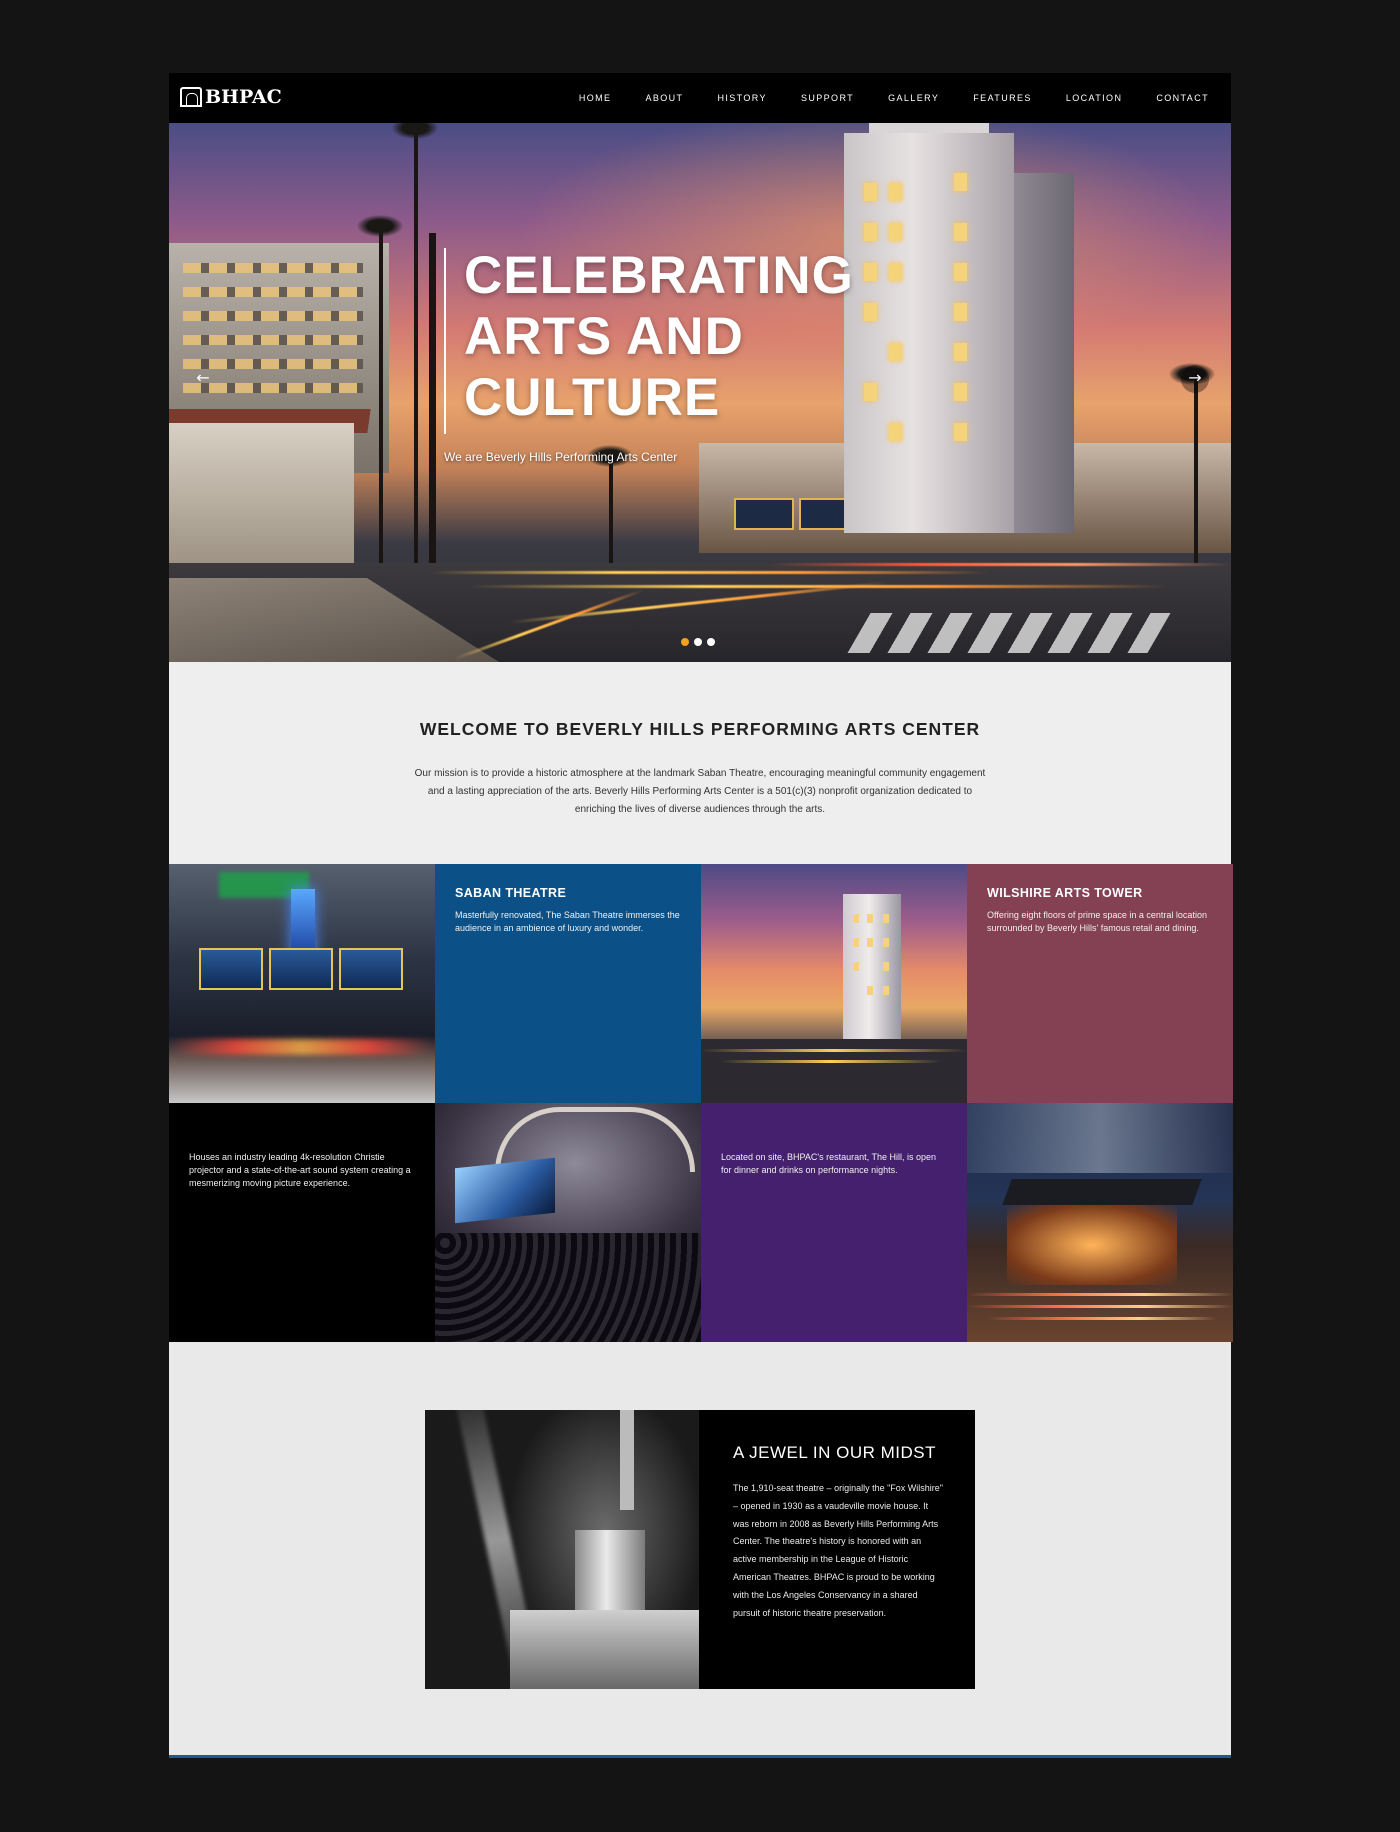  Describe the element at coordinates (827, 98) in the screenshot. I see `nav-support: SUPPORT` at that location.